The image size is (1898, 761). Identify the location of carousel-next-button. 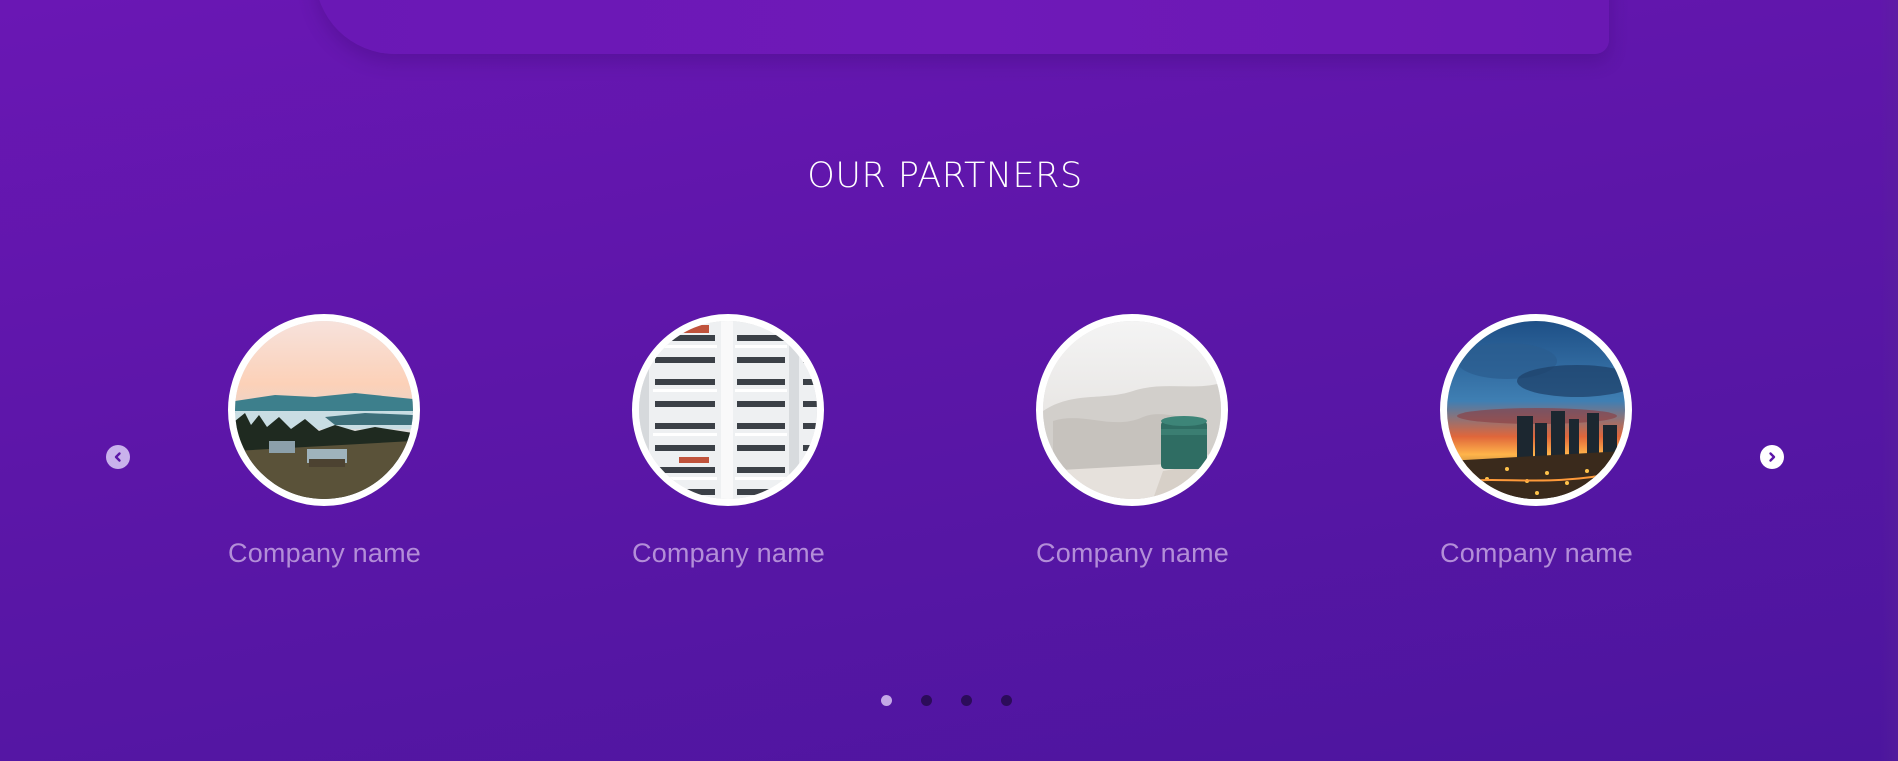
(1772, 457).